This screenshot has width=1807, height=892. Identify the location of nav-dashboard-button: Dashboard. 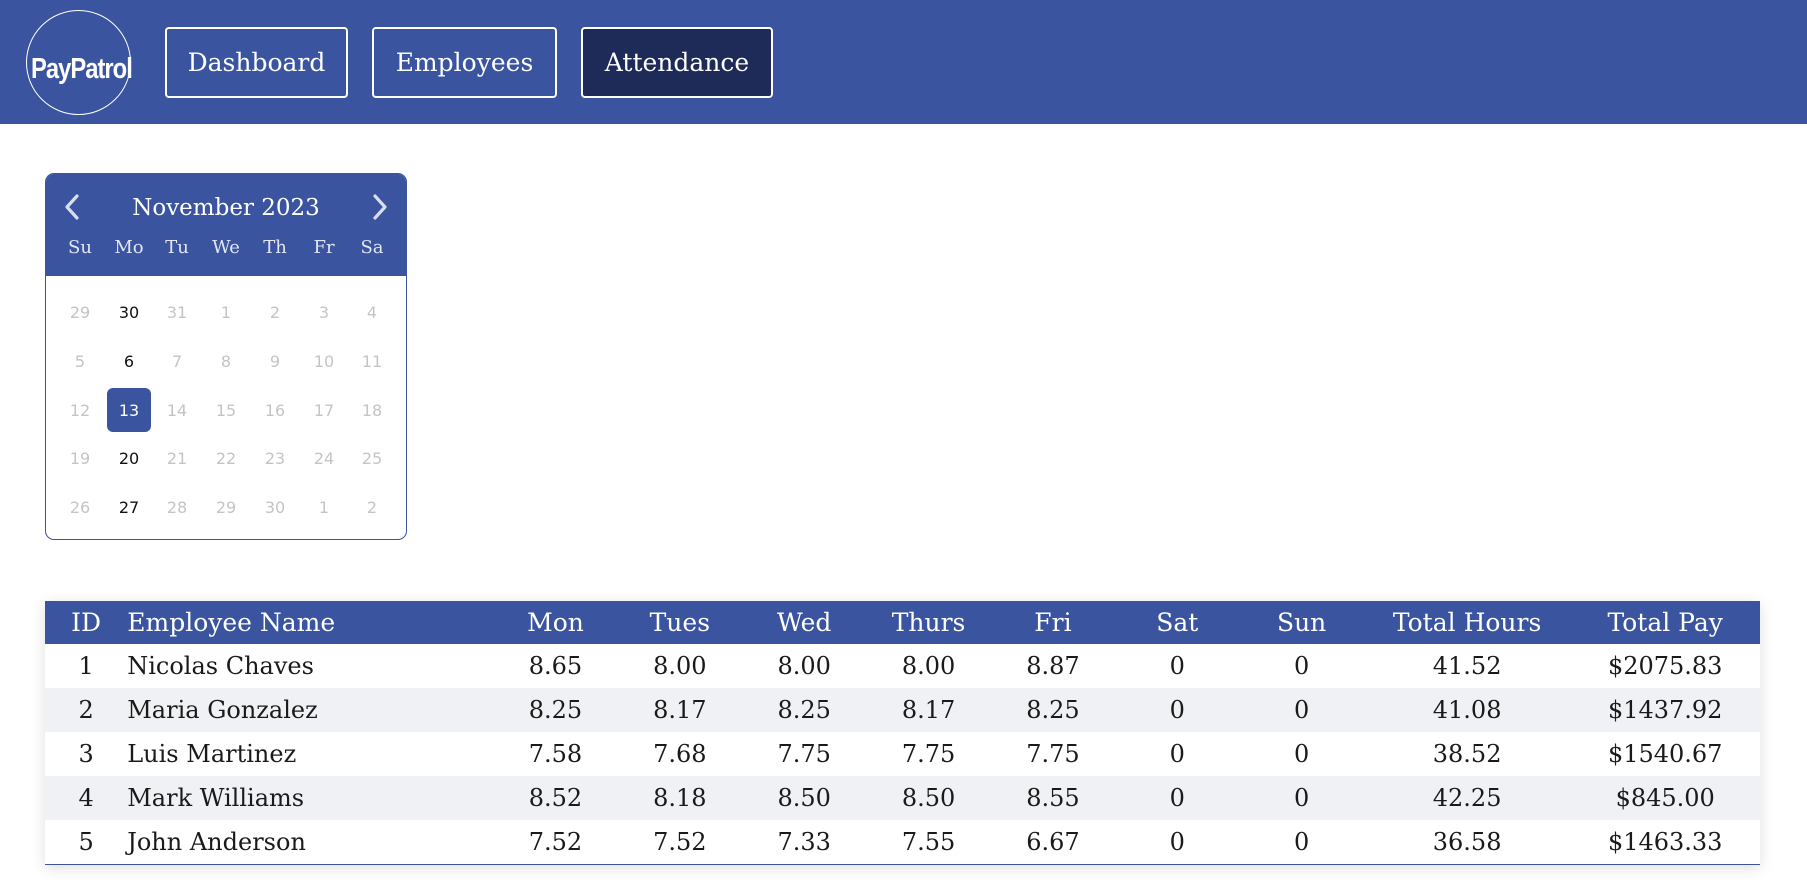
(256, 62).